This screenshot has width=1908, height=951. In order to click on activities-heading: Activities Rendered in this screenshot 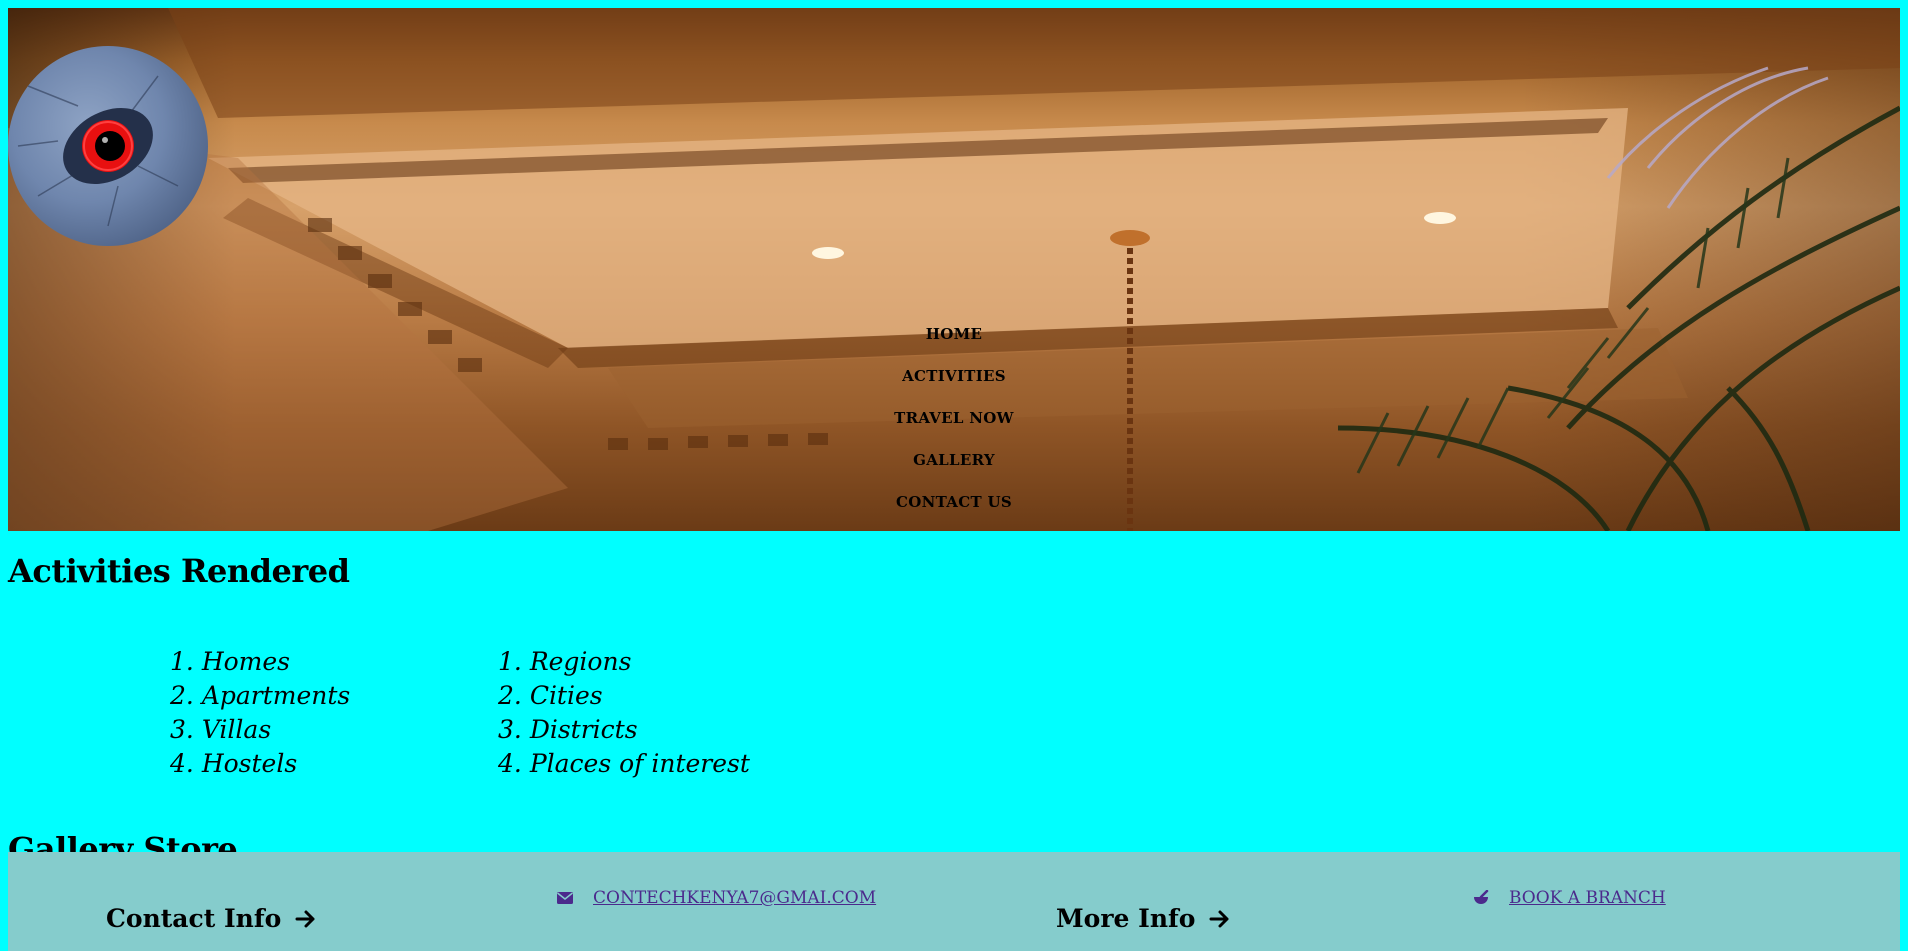, I will do `click(179, 571)`.